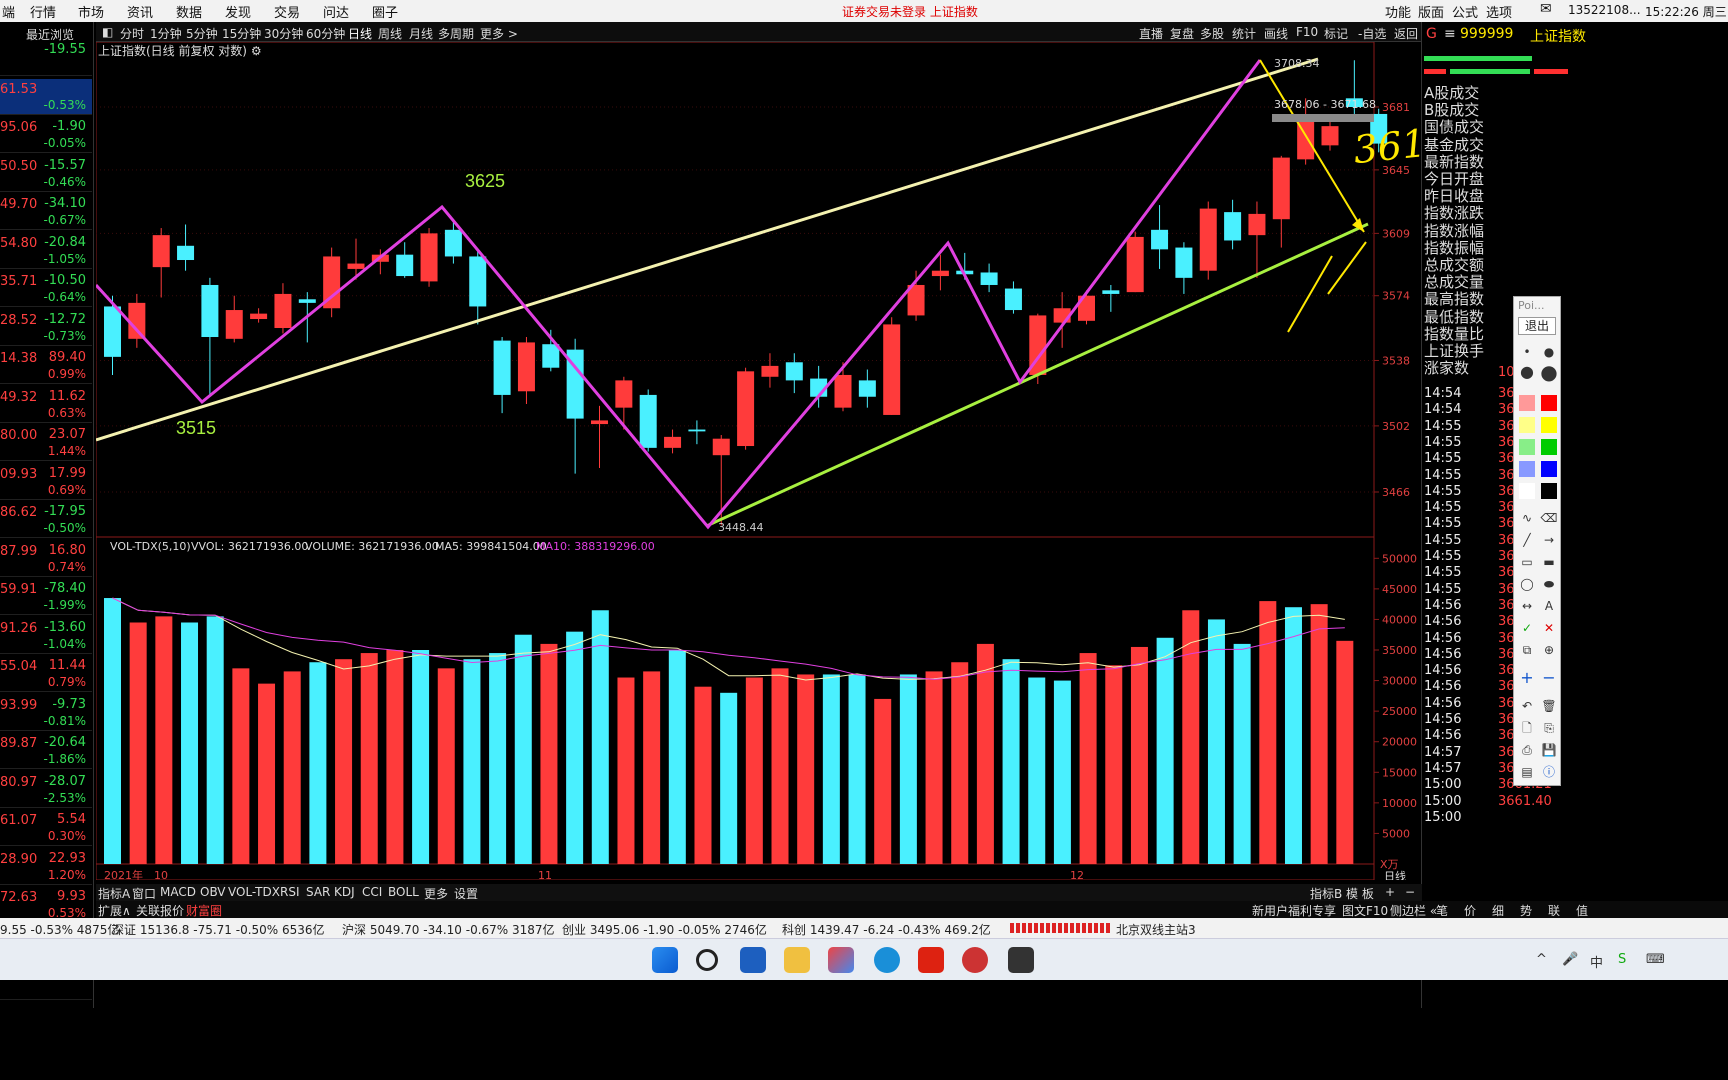 The width and height of the screenshot is (1728, 1080). What do you see at coordinates (360, 33) in the screenshot?
I see `period-daily: 日线` at bounding box center [360, 33].